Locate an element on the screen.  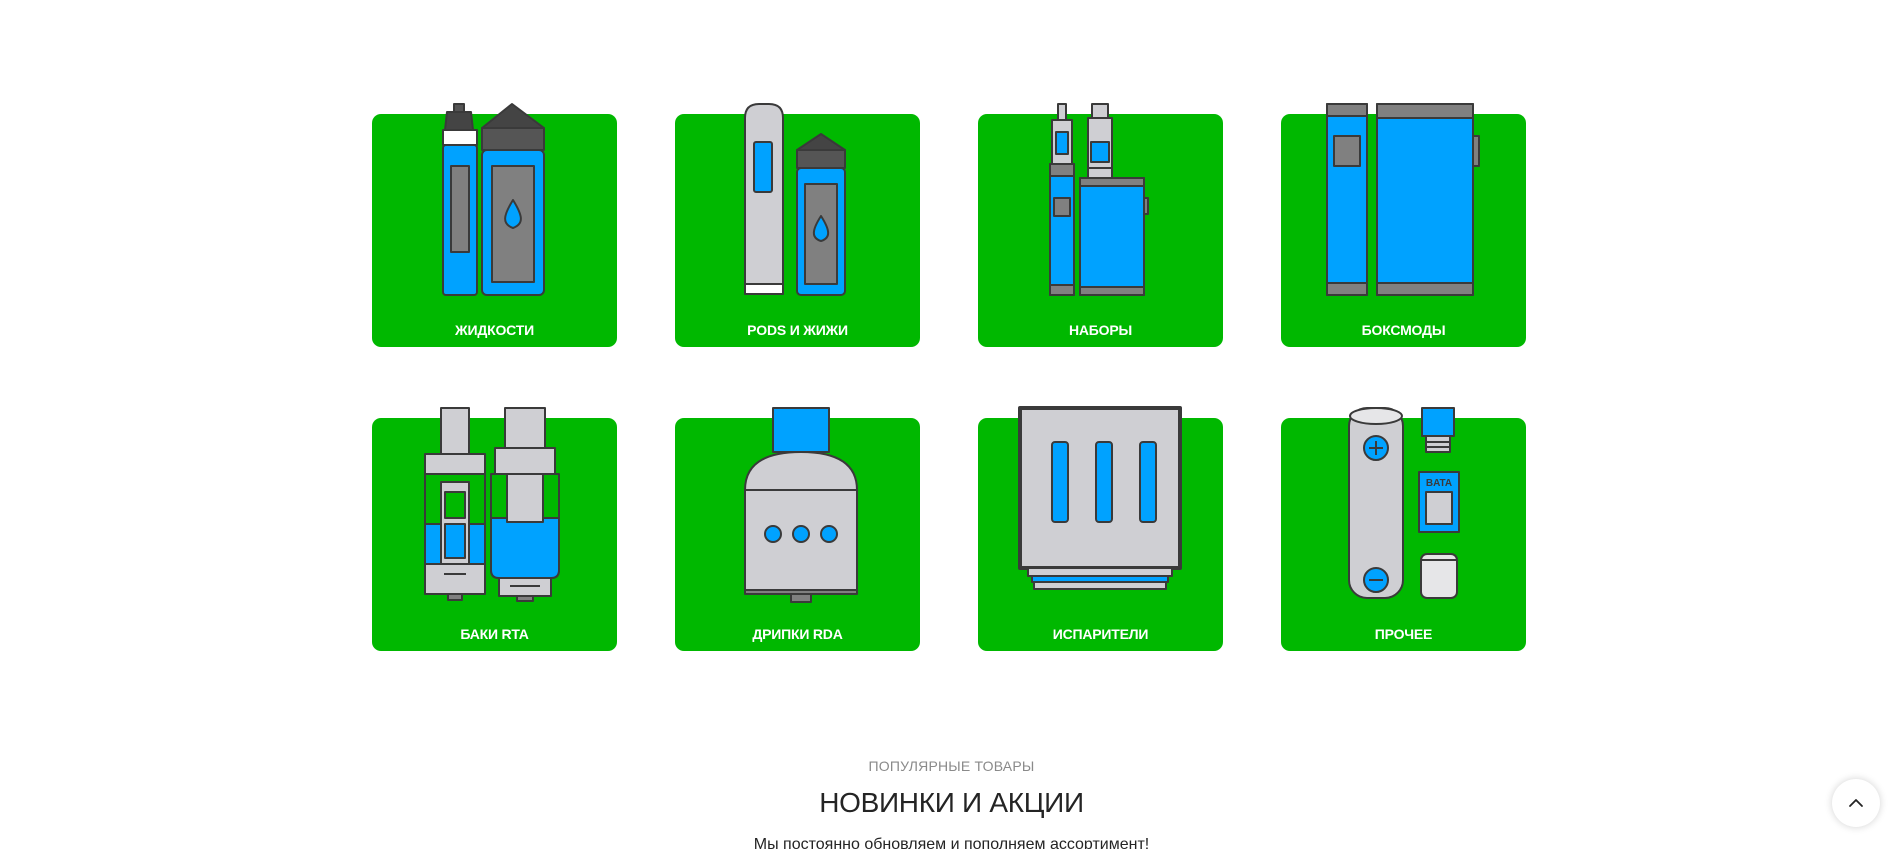
category-card-rta: БАКИ RTA is located at coordinates (494, 530).